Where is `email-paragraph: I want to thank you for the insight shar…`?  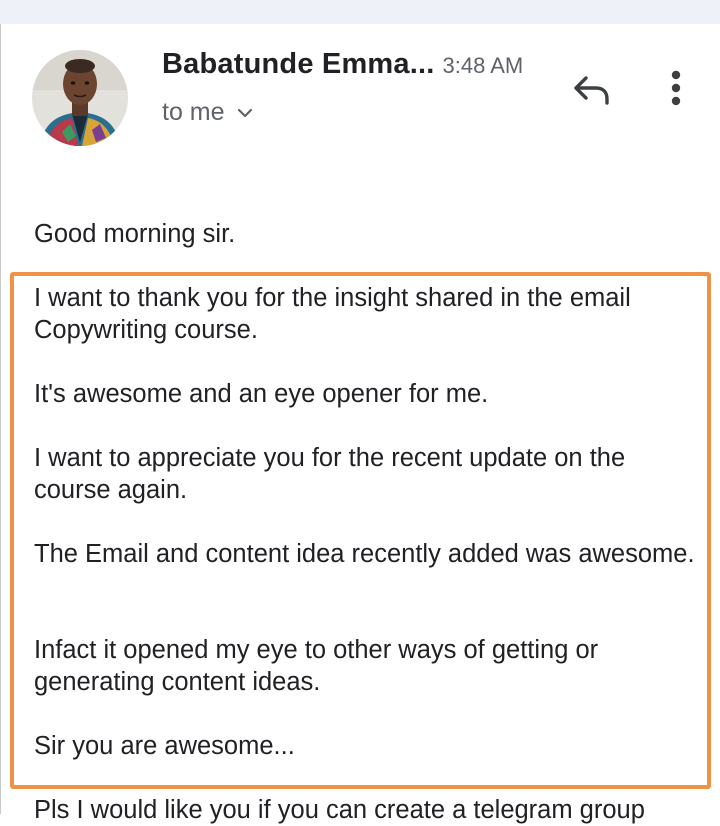 email-paragraph: I want to thank you for the insight shar… is located at coordinates (332, 314).